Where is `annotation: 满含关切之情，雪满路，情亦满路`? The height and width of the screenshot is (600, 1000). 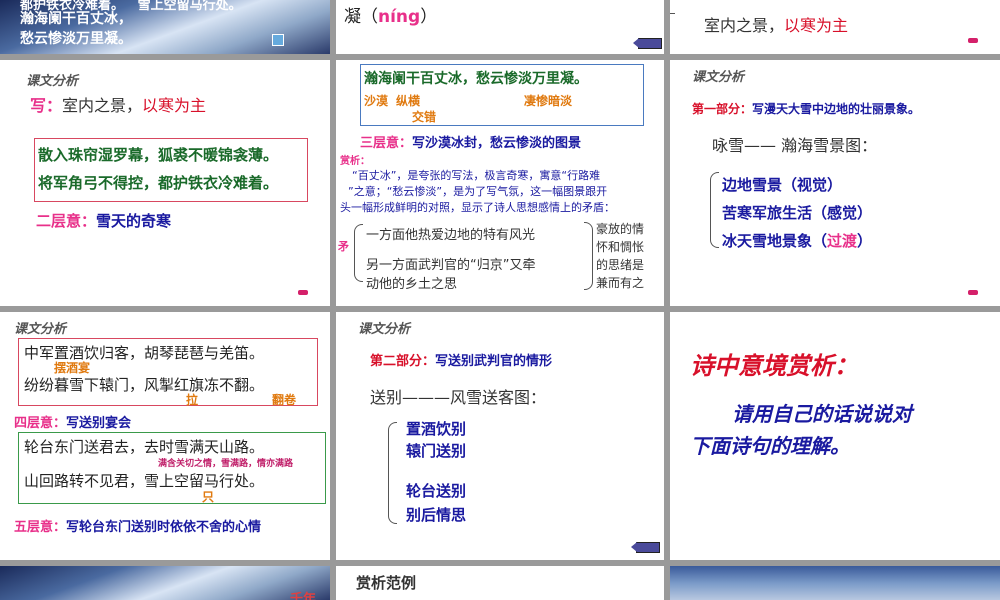
annotation: 满含关切之情，雪满路，情亦满路 is located at coordinates (226, 464).